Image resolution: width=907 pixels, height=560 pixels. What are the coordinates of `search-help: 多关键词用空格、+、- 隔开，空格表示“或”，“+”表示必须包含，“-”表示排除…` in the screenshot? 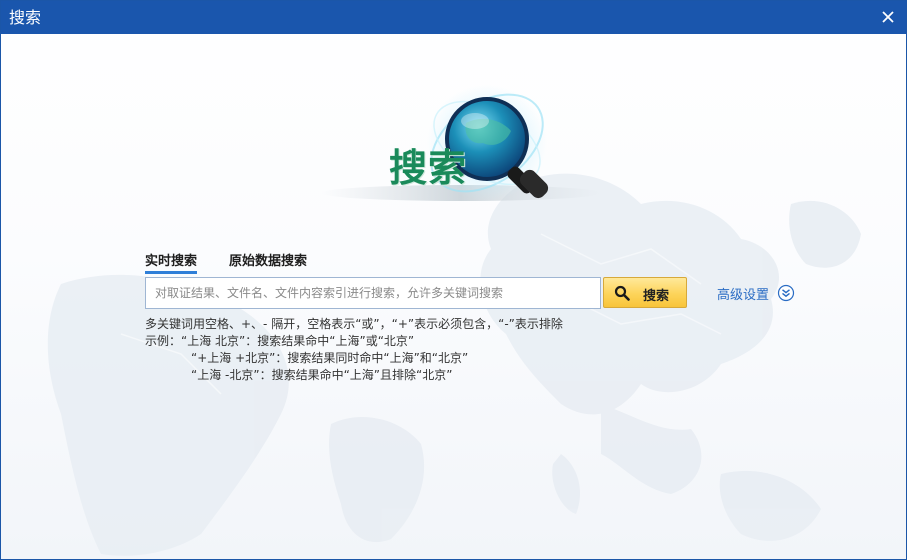 It's located at (354, 350).